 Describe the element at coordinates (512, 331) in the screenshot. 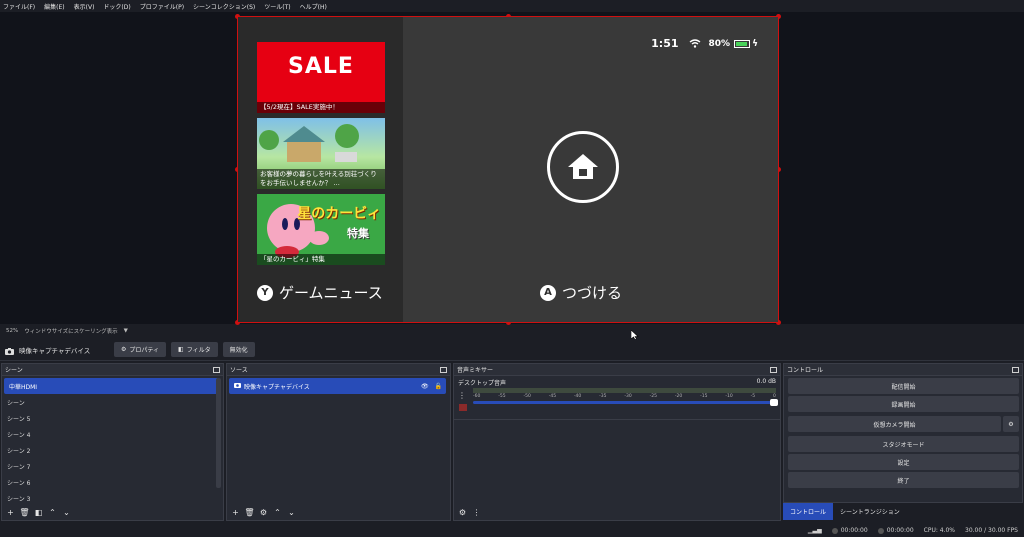

I see `preview-scale-bar: 52% ウィンドウサイズにスケーリング表示 ▼` at that location.